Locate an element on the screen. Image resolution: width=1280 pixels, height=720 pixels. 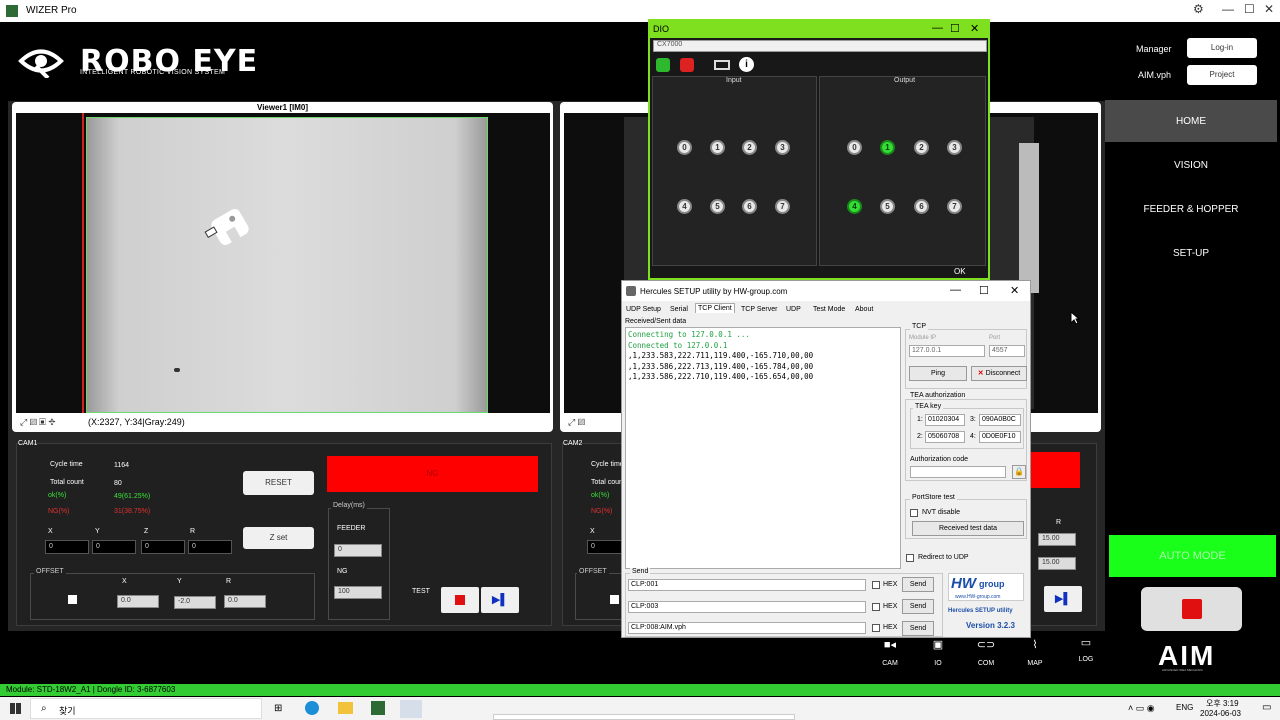
tab-udp-setup: UDP Setup is located at coordinates (643, 309).